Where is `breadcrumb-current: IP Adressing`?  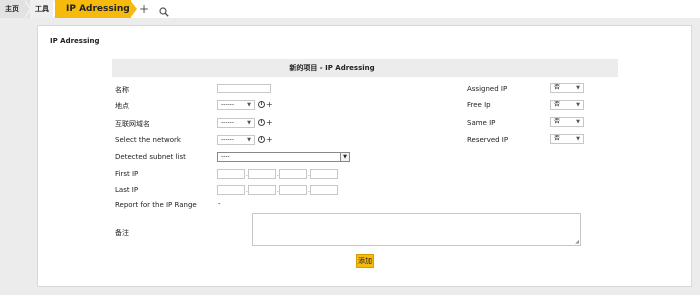 breadcrumb-current: IP Adressing is located at coordinates (93, 9).